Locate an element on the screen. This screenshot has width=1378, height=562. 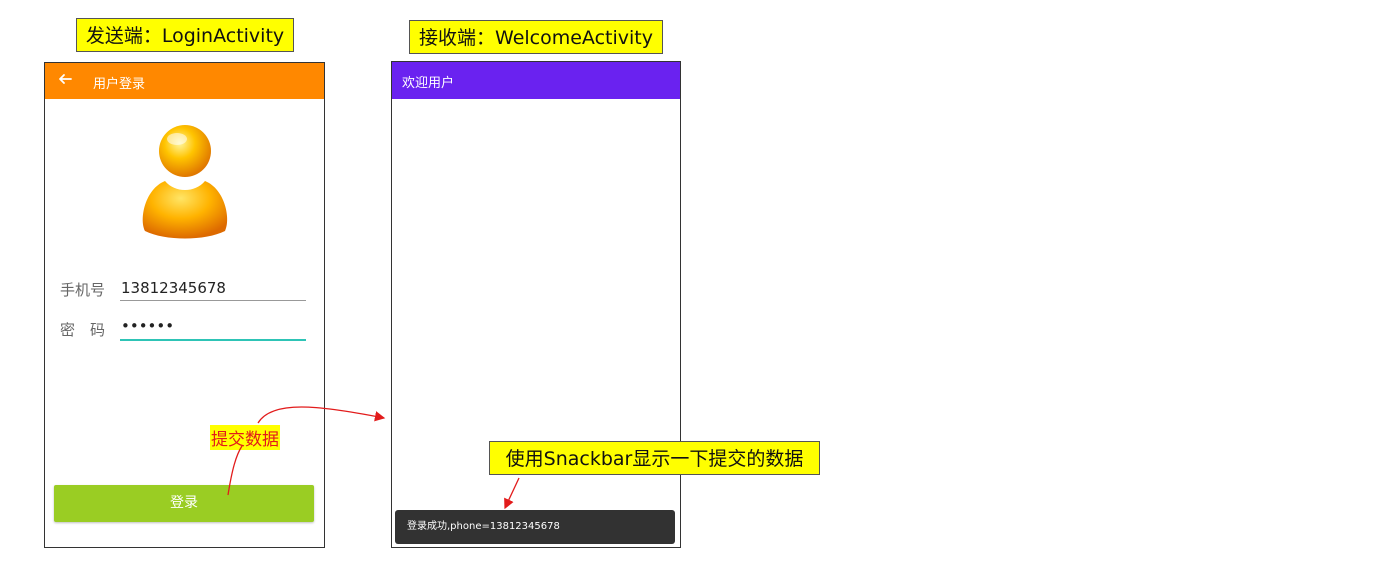
receiver-appbar-title: 欢迎用户 is located at coordinates (428, 83).